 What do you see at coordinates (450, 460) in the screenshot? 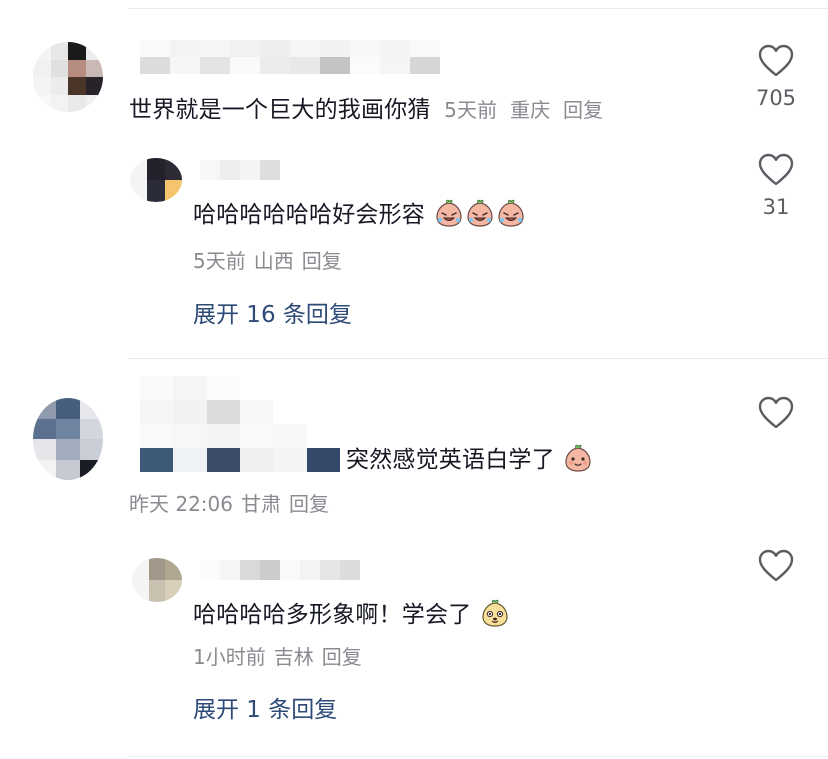
I see `comment-body: 突然感觉英语白学了` at bounding box center [450, 460].